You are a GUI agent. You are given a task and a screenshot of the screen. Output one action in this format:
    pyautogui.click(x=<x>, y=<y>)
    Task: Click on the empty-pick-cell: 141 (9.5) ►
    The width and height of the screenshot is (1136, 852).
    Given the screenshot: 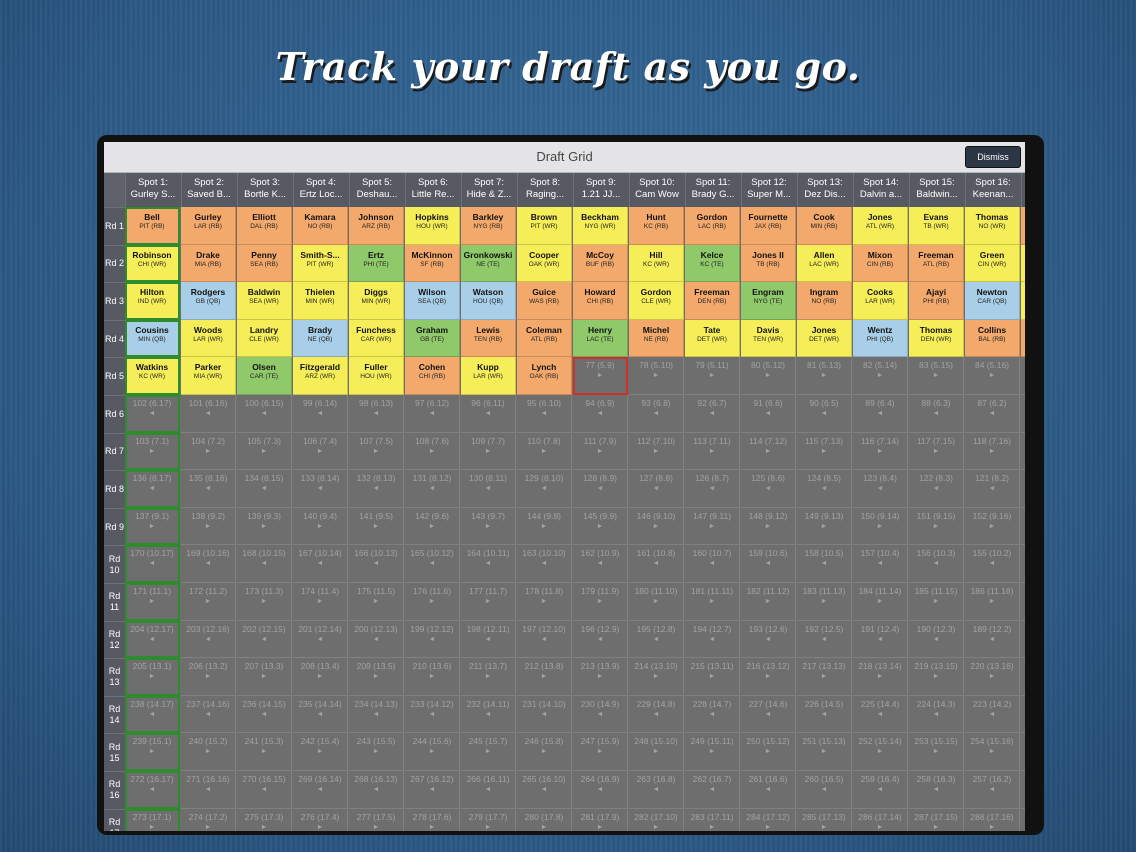 What is the action you would take?
    pyautogui.click(x=376, y=526)
    